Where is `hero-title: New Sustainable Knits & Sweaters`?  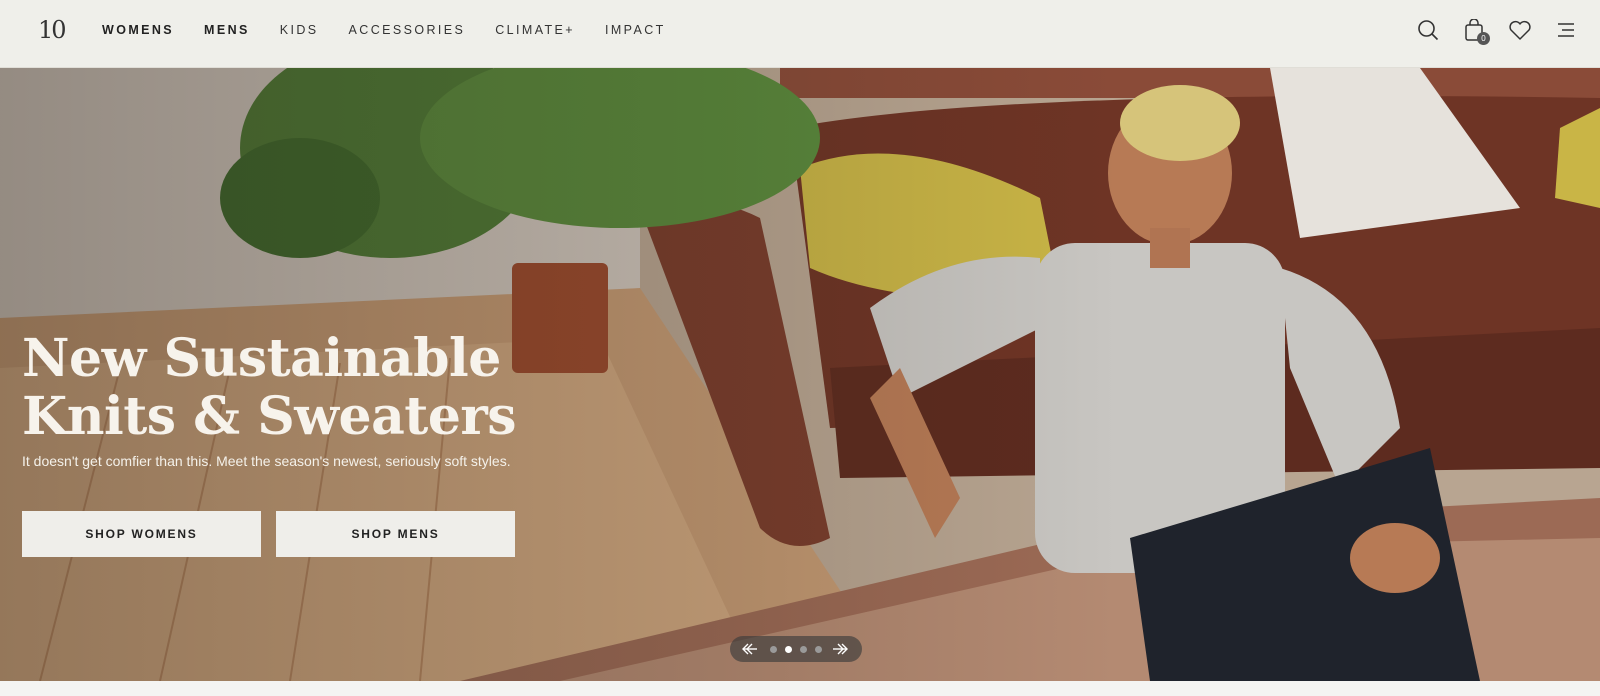
hero-title: New Sustainable Knits & Sweaters is located at coordinates (302, 388).